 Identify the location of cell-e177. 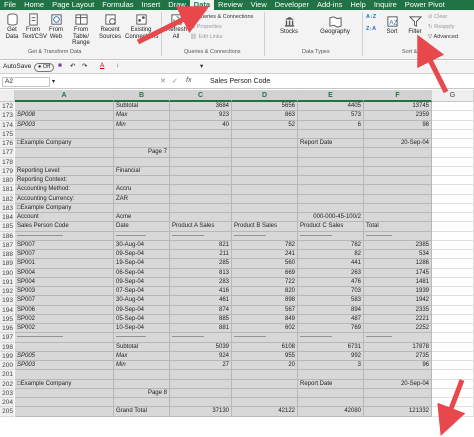
(331, 153).